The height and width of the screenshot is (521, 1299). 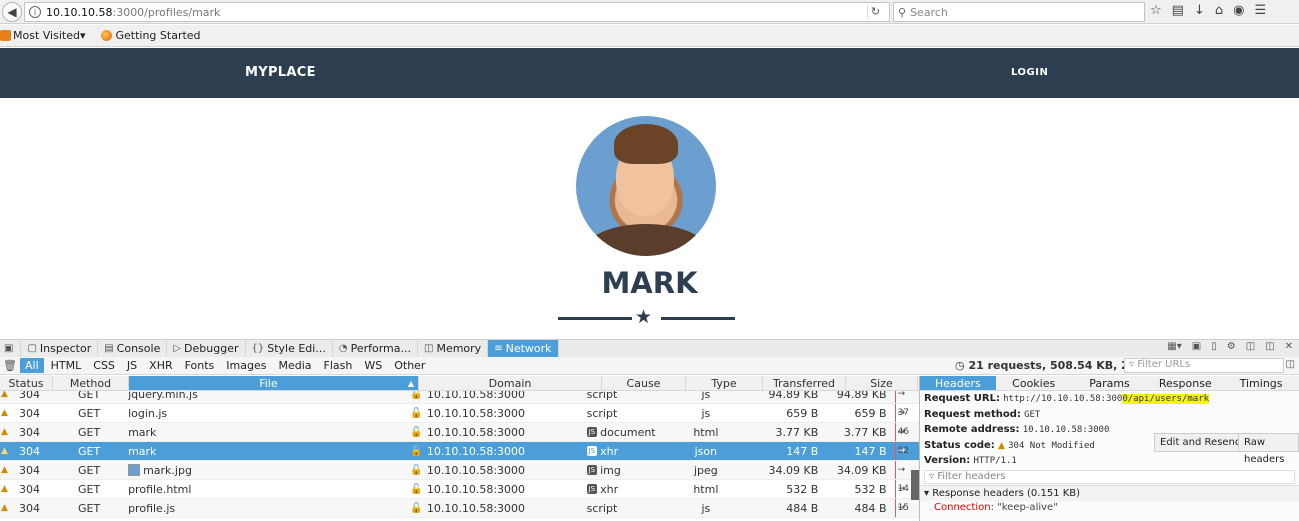 What do you see at coordinates (1178, 10) in the screenshot?
I see `reading-list-icon: ▤` at bounding box center [1178, 10].